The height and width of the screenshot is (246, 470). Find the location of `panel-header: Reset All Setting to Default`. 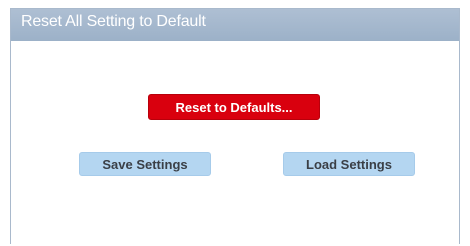

panel-header: Reset All Setting to Default is located at coordinates (235, 25).